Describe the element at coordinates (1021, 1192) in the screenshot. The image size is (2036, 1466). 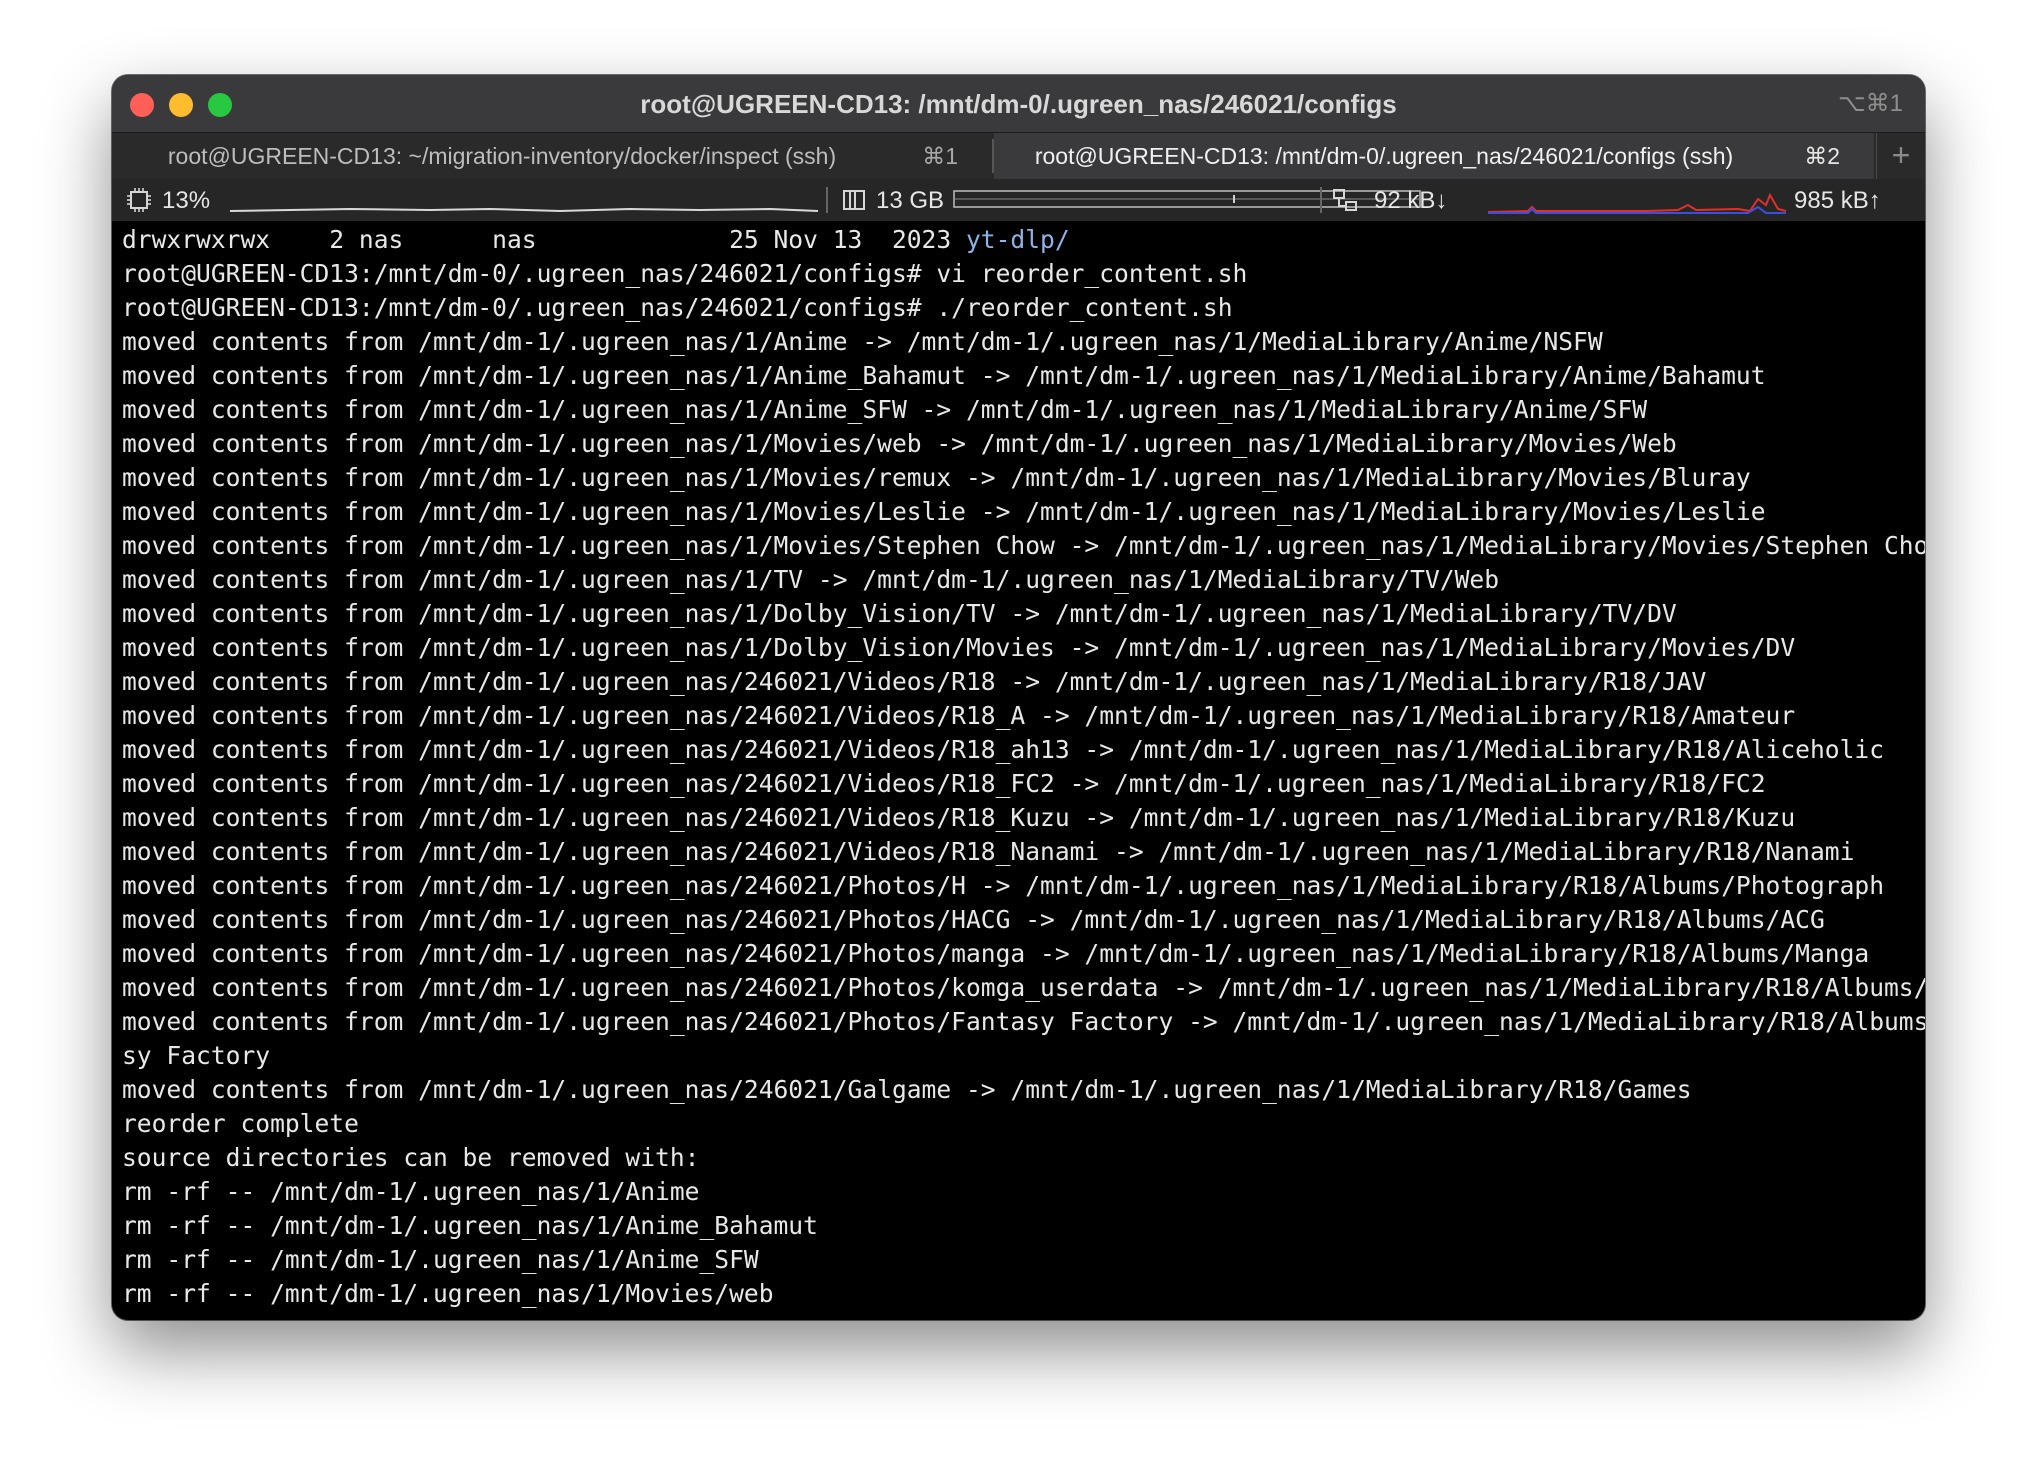
I see `terminal-line: rm -rf -- /mnt/dm-1/.ugreen_nas/1/Anime` at that location.